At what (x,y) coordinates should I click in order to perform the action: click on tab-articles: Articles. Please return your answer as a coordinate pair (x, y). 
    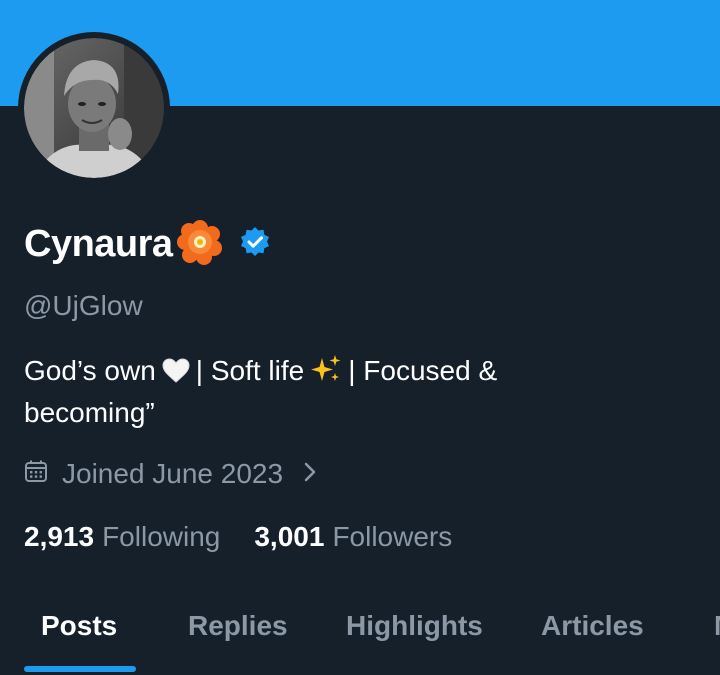
    Looking at the image, I should click on (592, 626).